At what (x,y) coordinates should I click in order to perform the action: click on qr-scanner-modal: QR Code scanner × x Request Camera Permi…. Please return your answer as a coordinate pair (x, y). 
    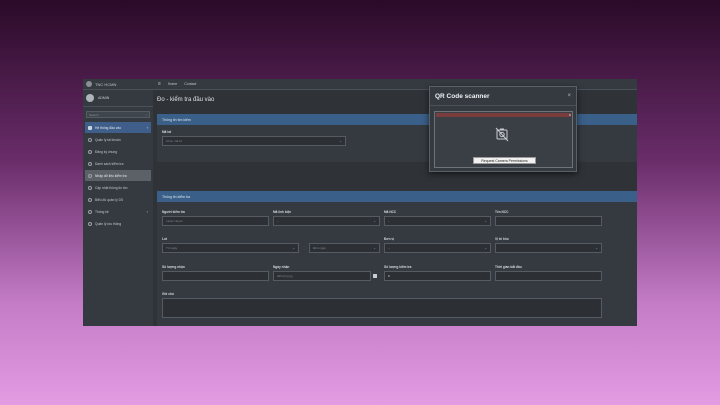
    Looking at the image, I should click on (503, 129).